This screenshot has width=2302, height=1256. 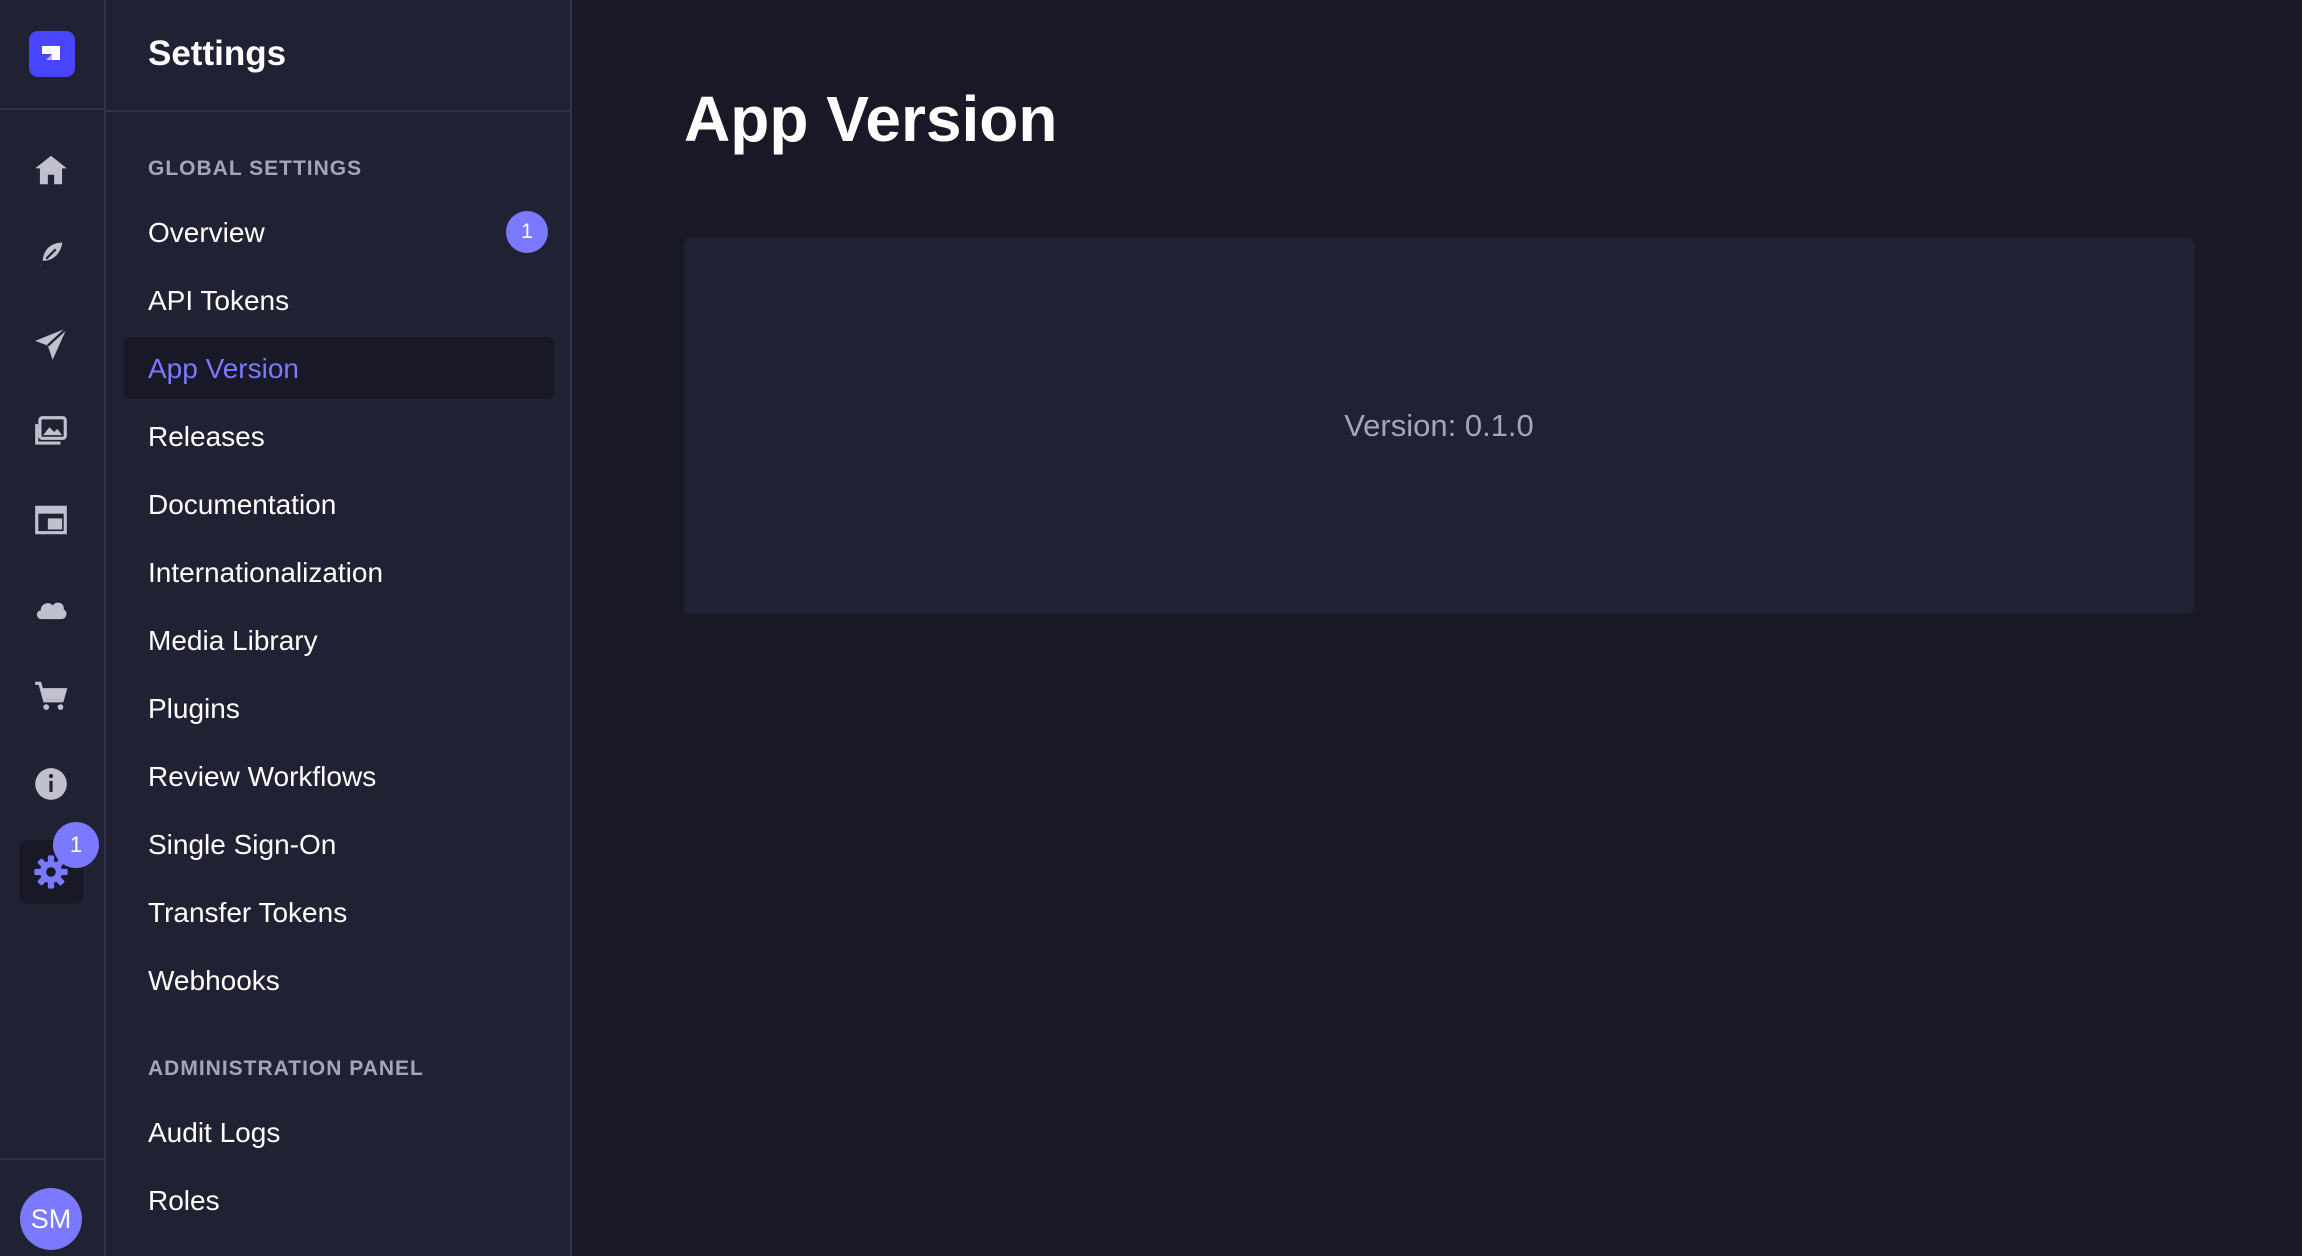 I want to click on main-nav-rail: 1 SM, so click(x=53, y=628).